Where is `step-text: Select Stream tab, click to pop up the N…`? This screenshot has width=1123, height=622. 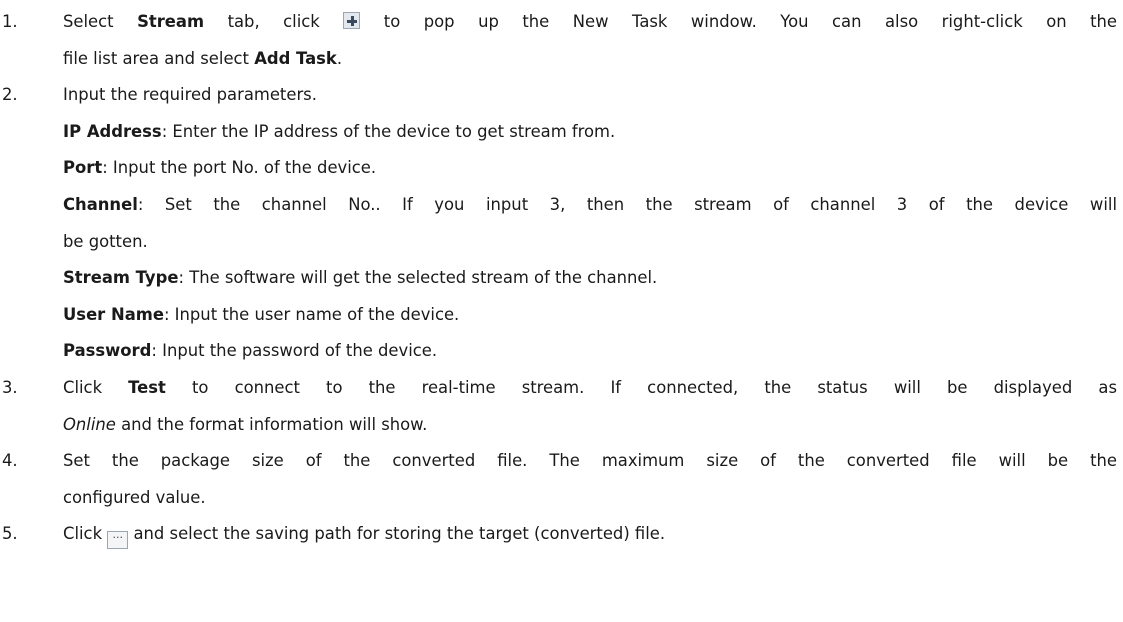
step-text: Select Stream tab, click to pop up the N… is located at coordinates (590, 21).